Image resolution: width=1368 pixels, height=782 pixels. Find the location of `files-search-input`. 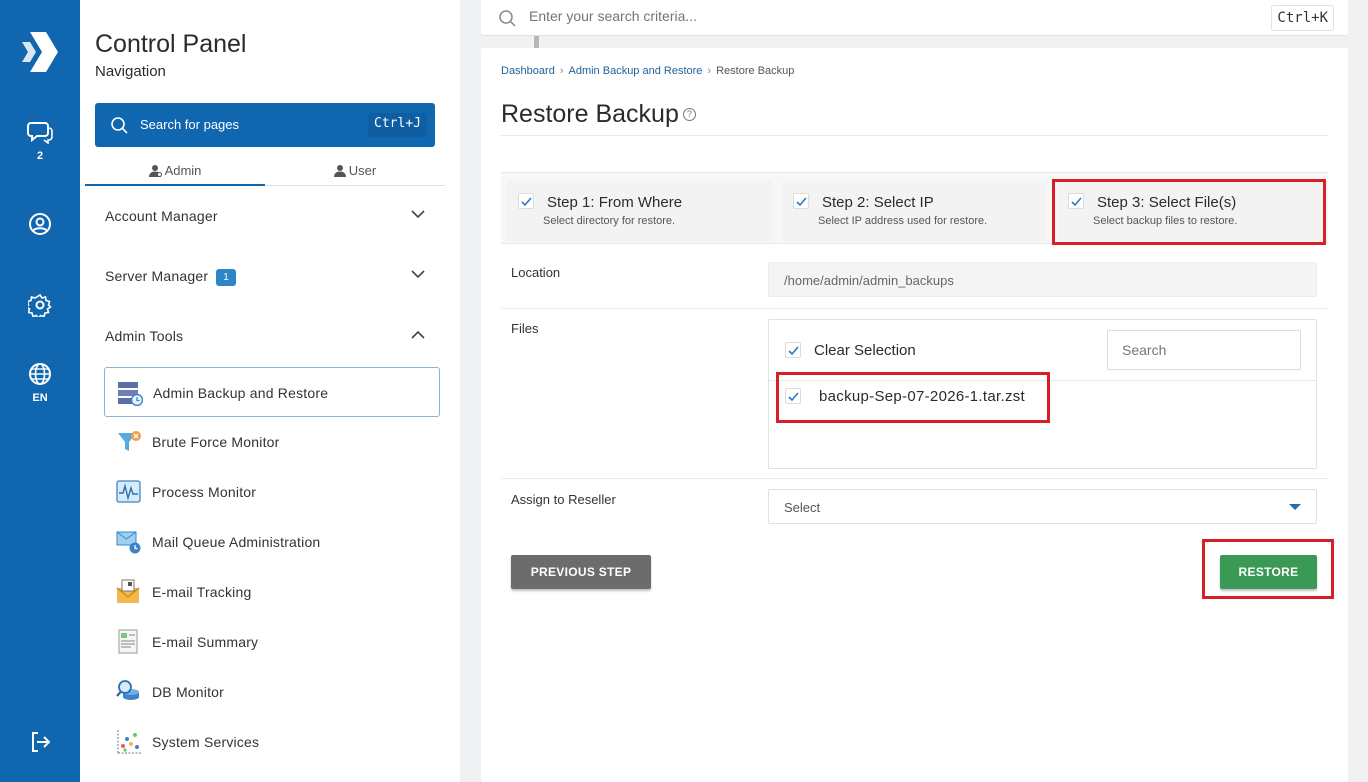

files-search-input is located at coordinates (1204, 350).